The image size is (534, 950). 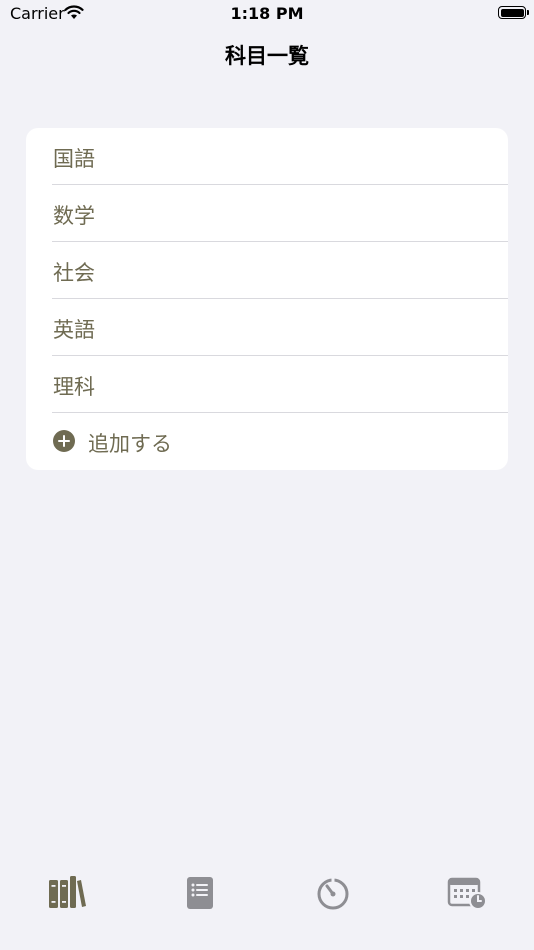 I want to click on list-item: 理科, so click(x=267, y=384).